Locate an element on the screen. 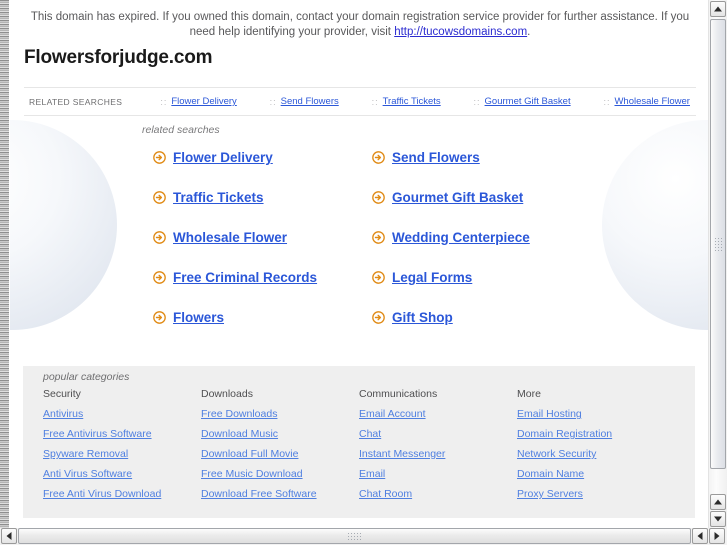  search-link-row: Legal Forms is located at coordinates (422, 277).